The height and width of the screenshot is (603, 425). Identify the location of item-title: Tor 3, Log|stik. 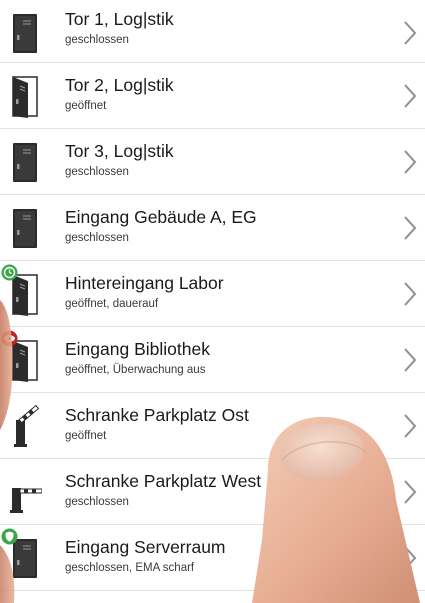
(119, 151).